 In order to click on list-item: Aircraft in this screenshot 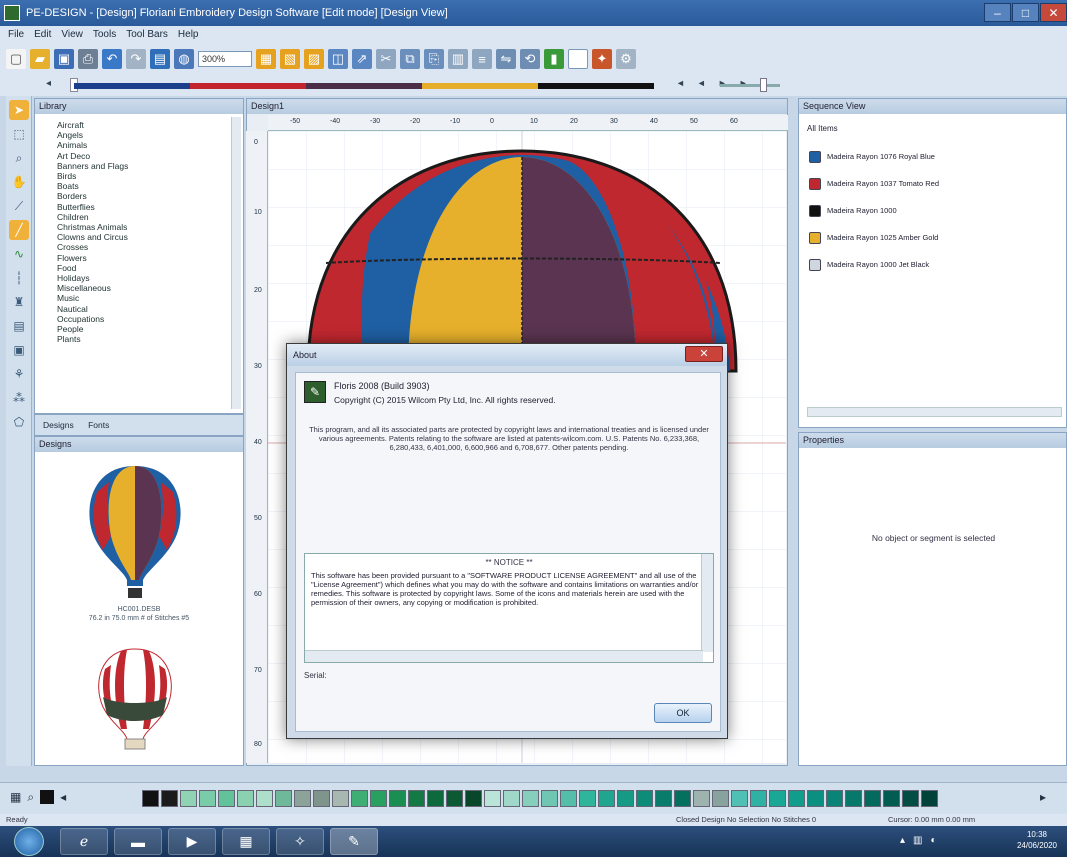, I will do `click(150, 125)`.